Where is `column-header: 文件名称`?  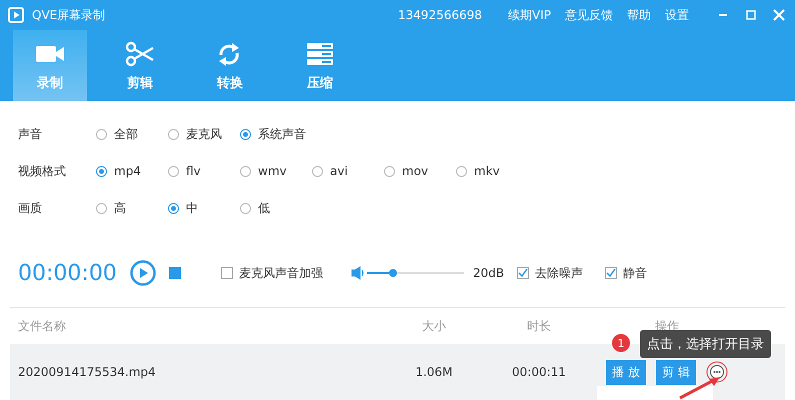 column-header: 文件名称 is located at coordinates (42, 326).